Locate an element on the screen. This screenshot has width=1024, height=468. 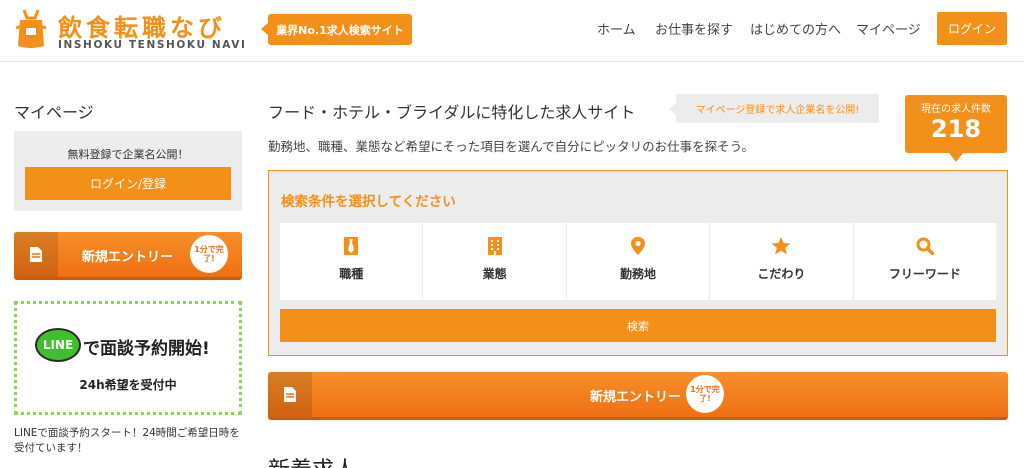
line-banner-inner: LINE で面談予約開始! 24h希望を受付中 is located at coordinates (128, 358).